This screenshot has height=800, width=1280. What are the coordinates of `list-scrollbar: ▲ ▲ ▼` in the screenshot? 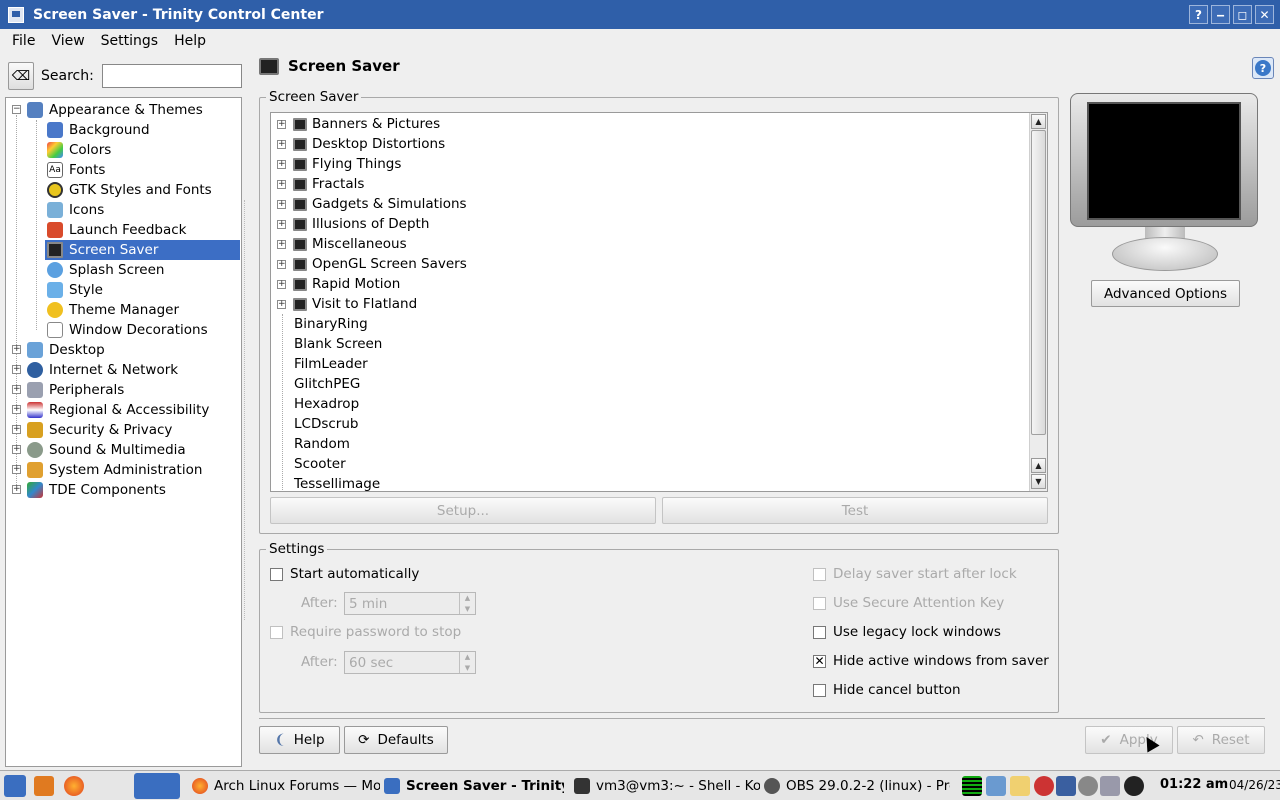 It's located at (1038, 302).